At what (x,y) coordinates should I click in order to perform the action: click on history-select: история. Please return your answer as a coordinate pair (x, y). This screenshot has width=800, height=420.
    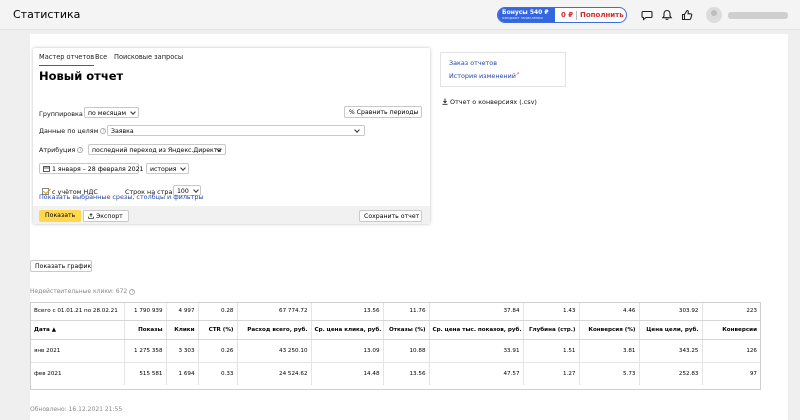
    Looking at the image, I should click on (167, 168).